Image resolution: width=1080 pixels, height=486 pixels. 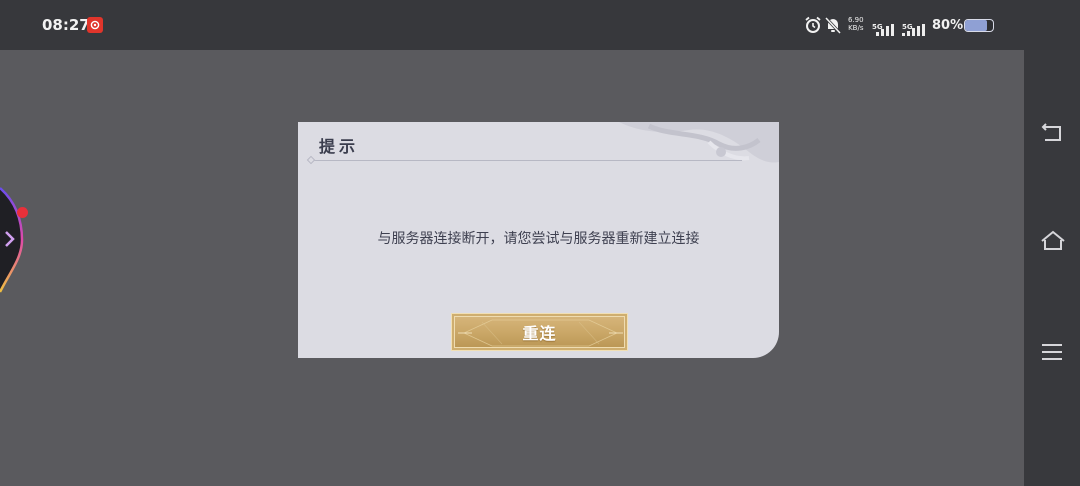 What do you see at coordinates (813, 27) in the screenshot?
I see `alarm-icon` at bounding box center [813, 27].